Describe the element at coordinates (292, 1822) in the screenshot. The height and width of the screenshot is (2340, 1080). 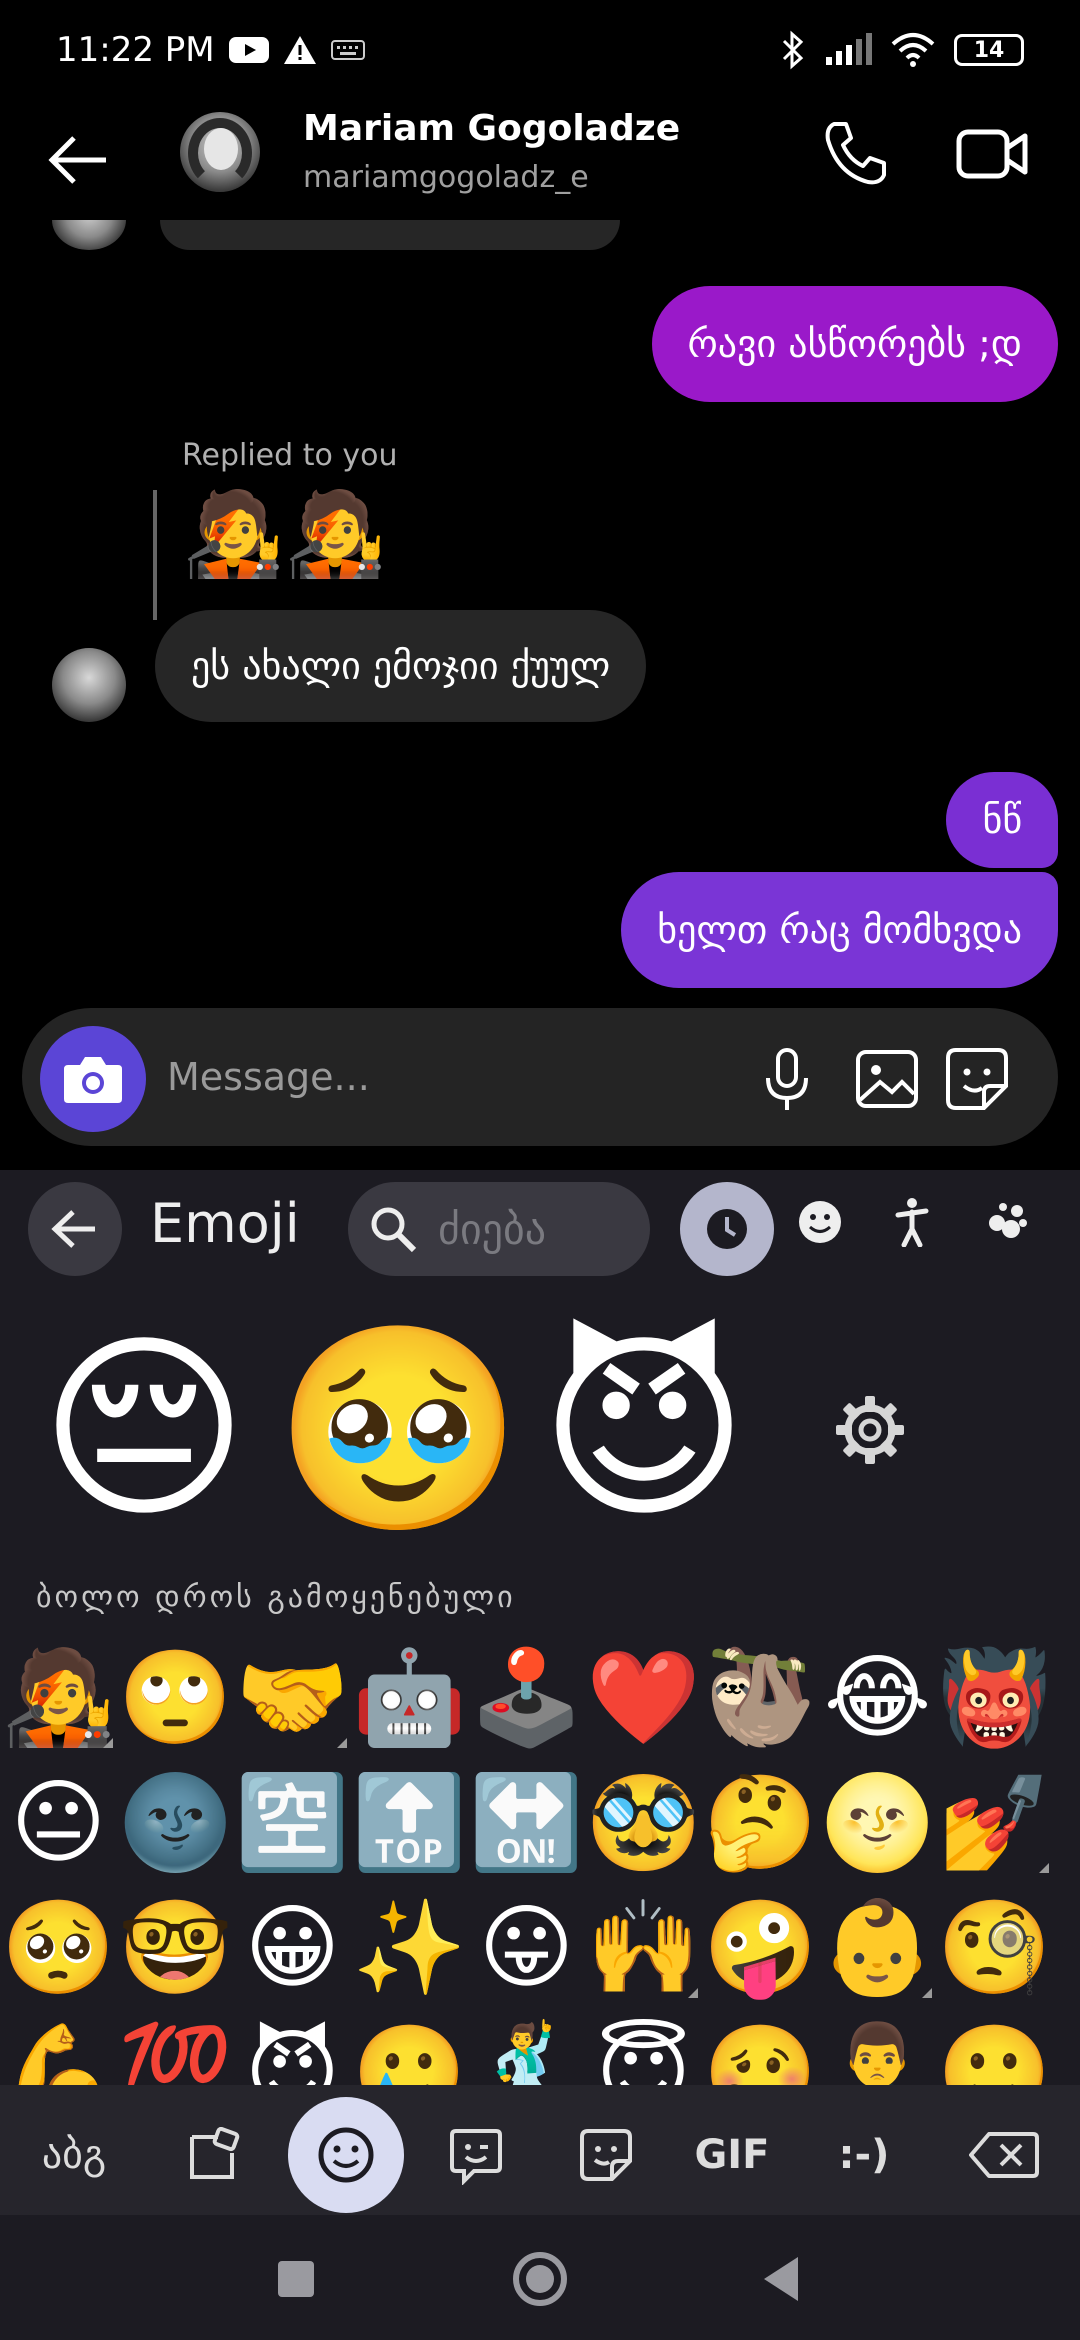
I see `emoji-key: 🈳` at that location.